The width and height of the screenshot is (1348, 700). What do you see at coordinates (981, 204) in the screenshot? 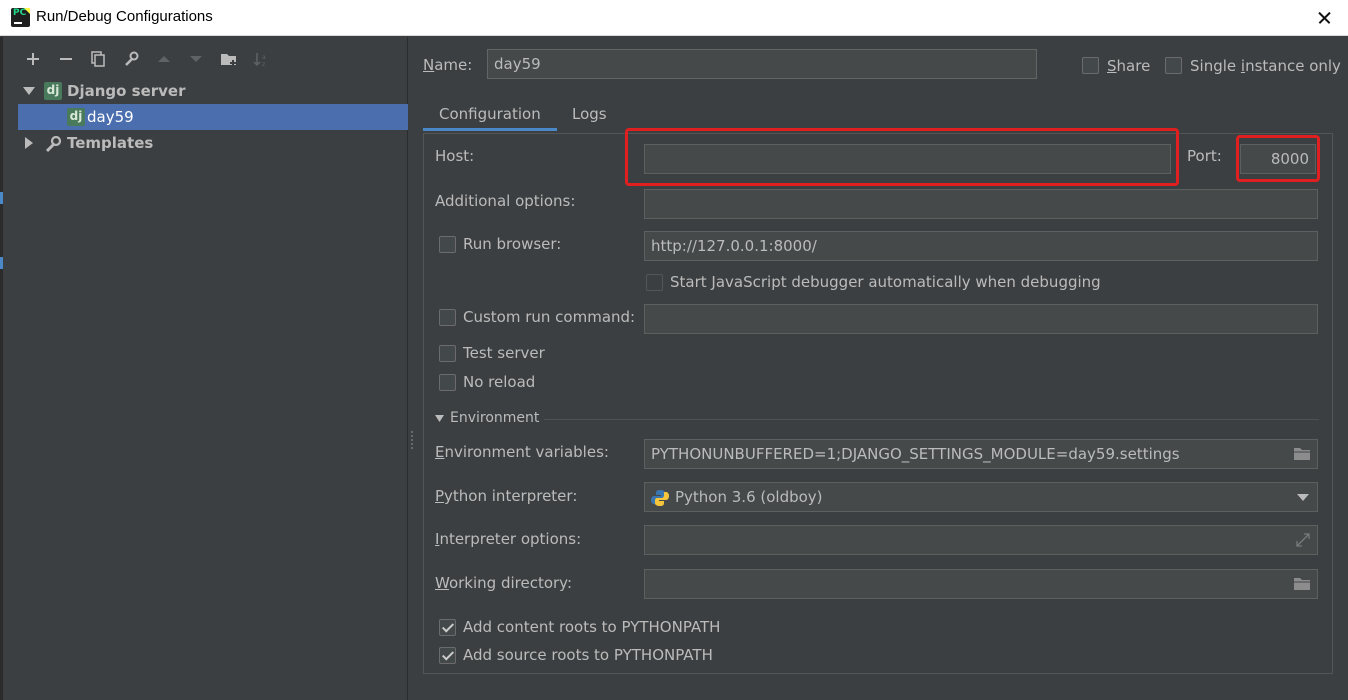
I see `additional-options-input` at bounding box center [981, 204].